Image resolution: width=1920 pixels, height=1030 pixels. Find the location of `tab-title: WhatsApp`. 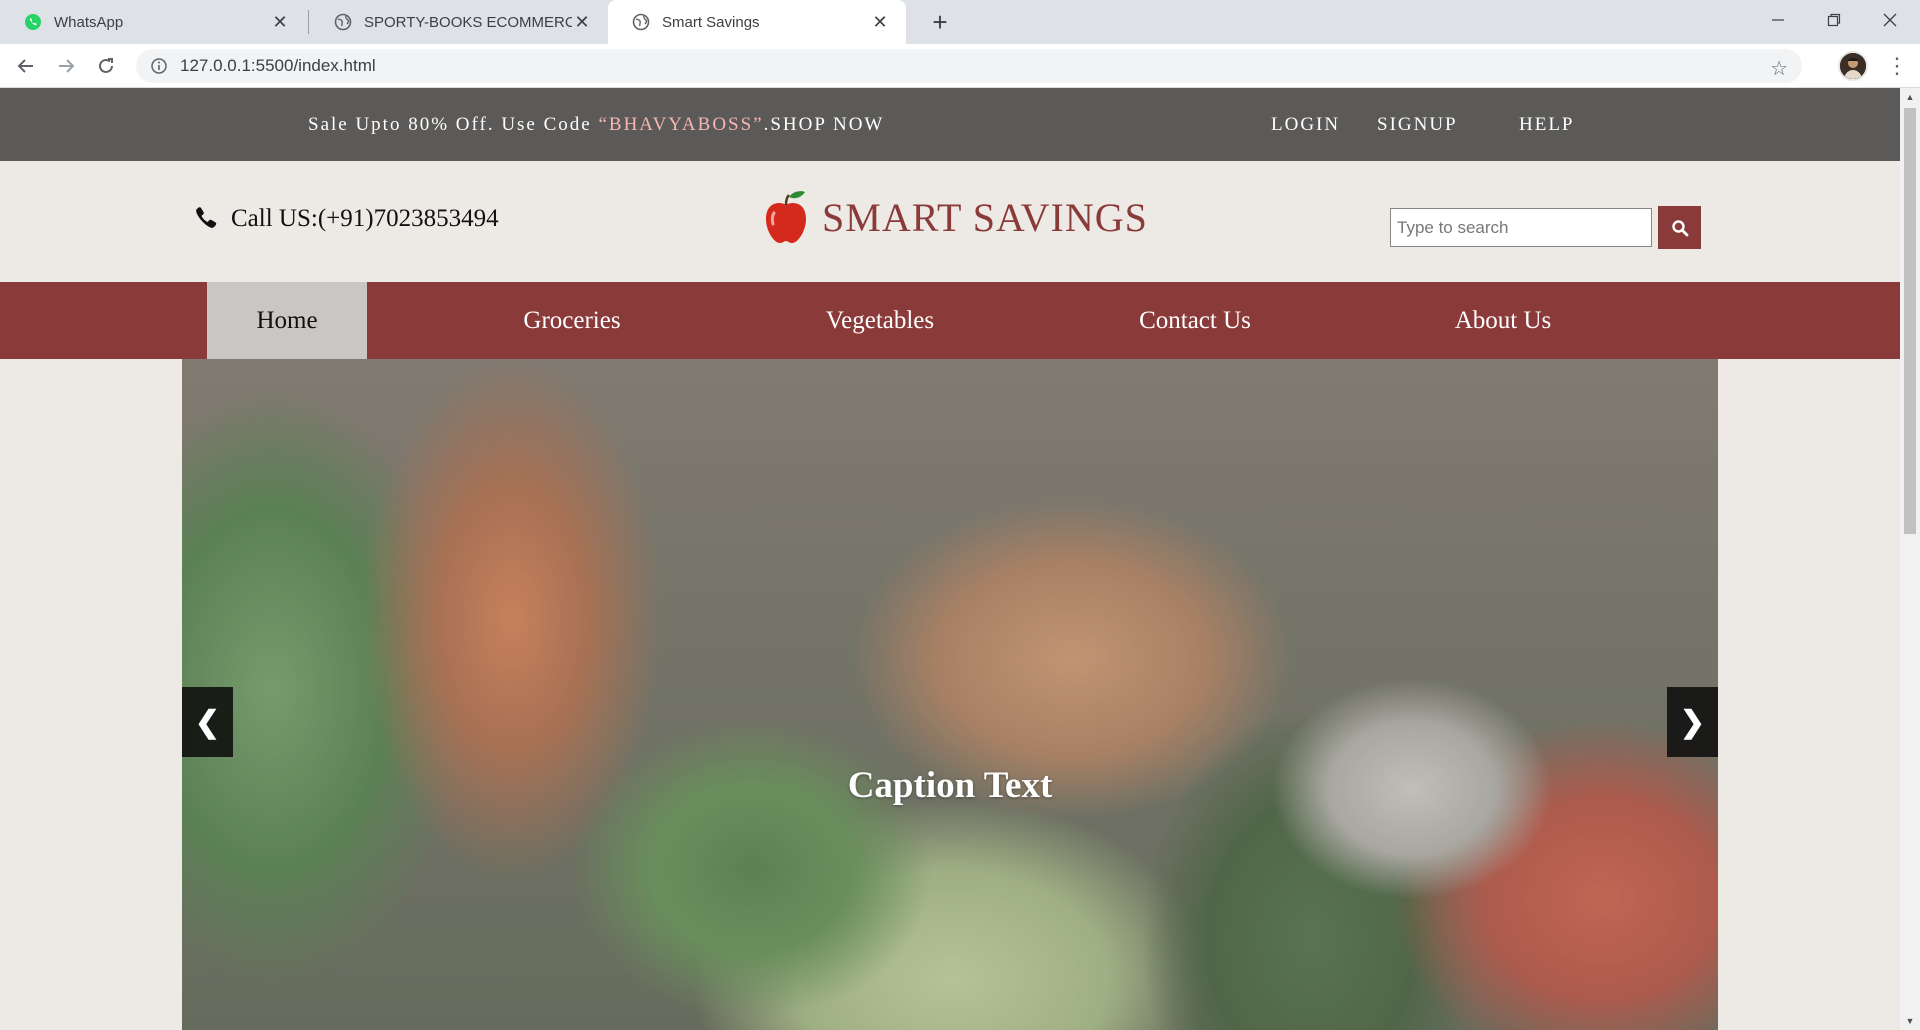

tab-title: WhatsApp is located at coordinates (89, 22).